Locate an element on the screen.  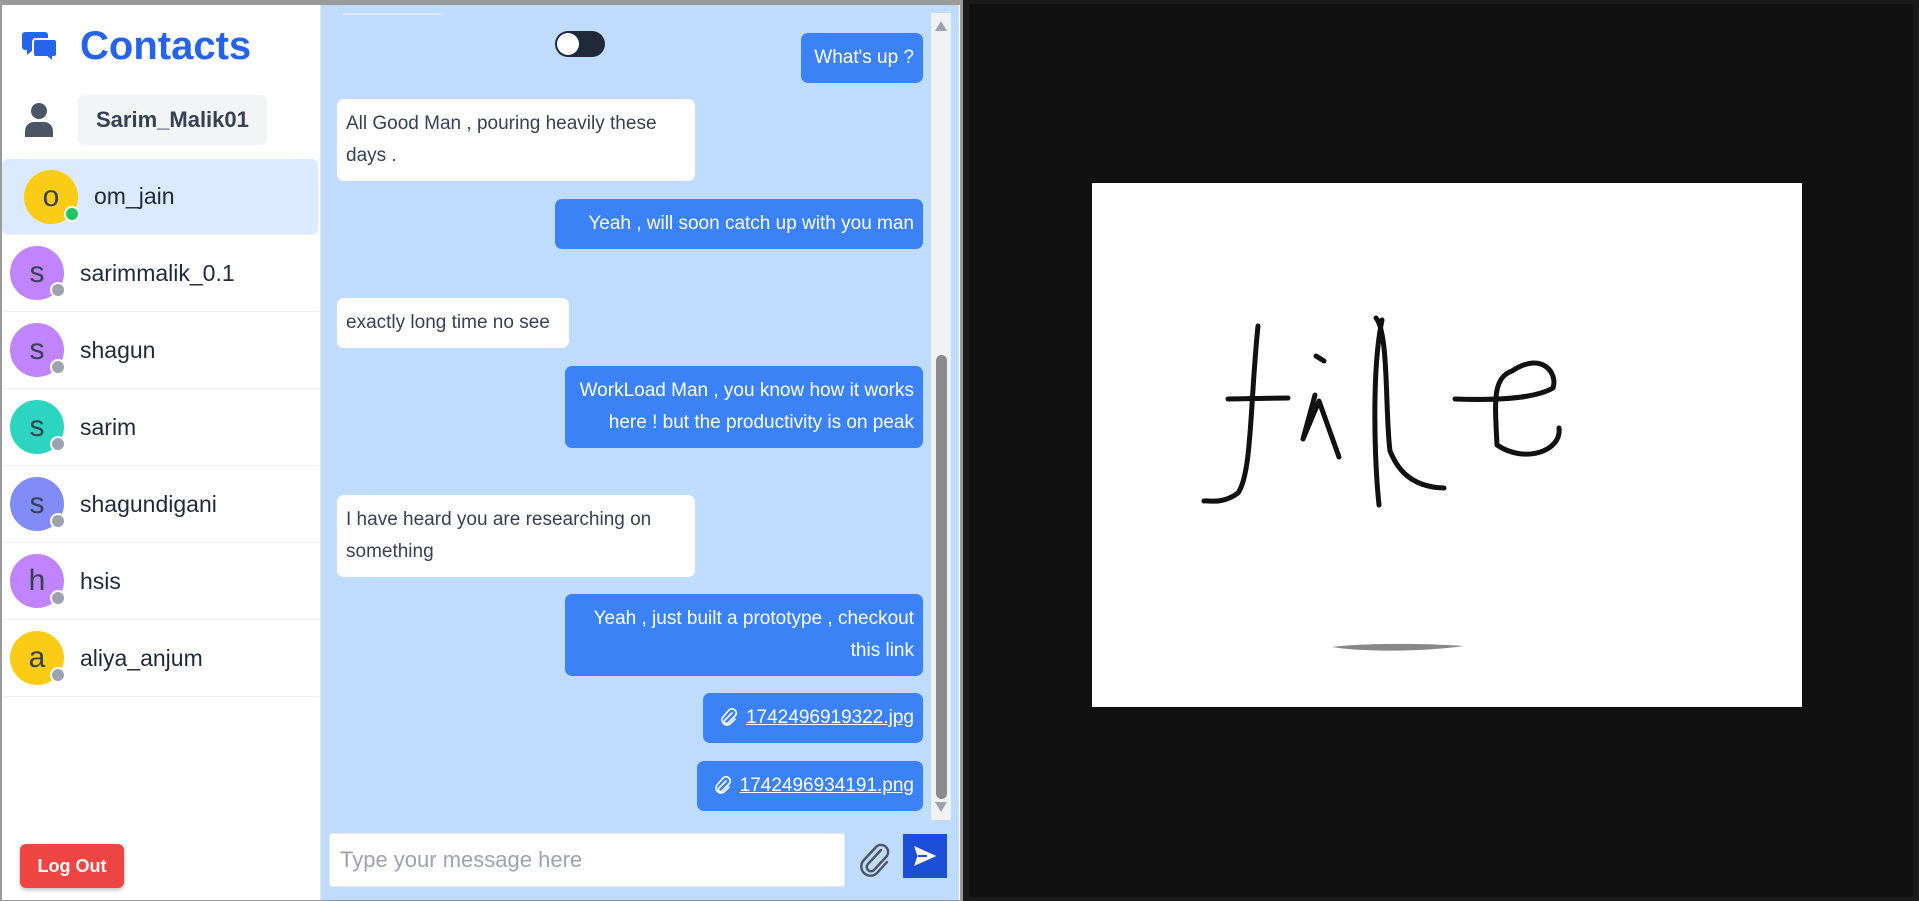
send-button is located at coordinates (925, 856).